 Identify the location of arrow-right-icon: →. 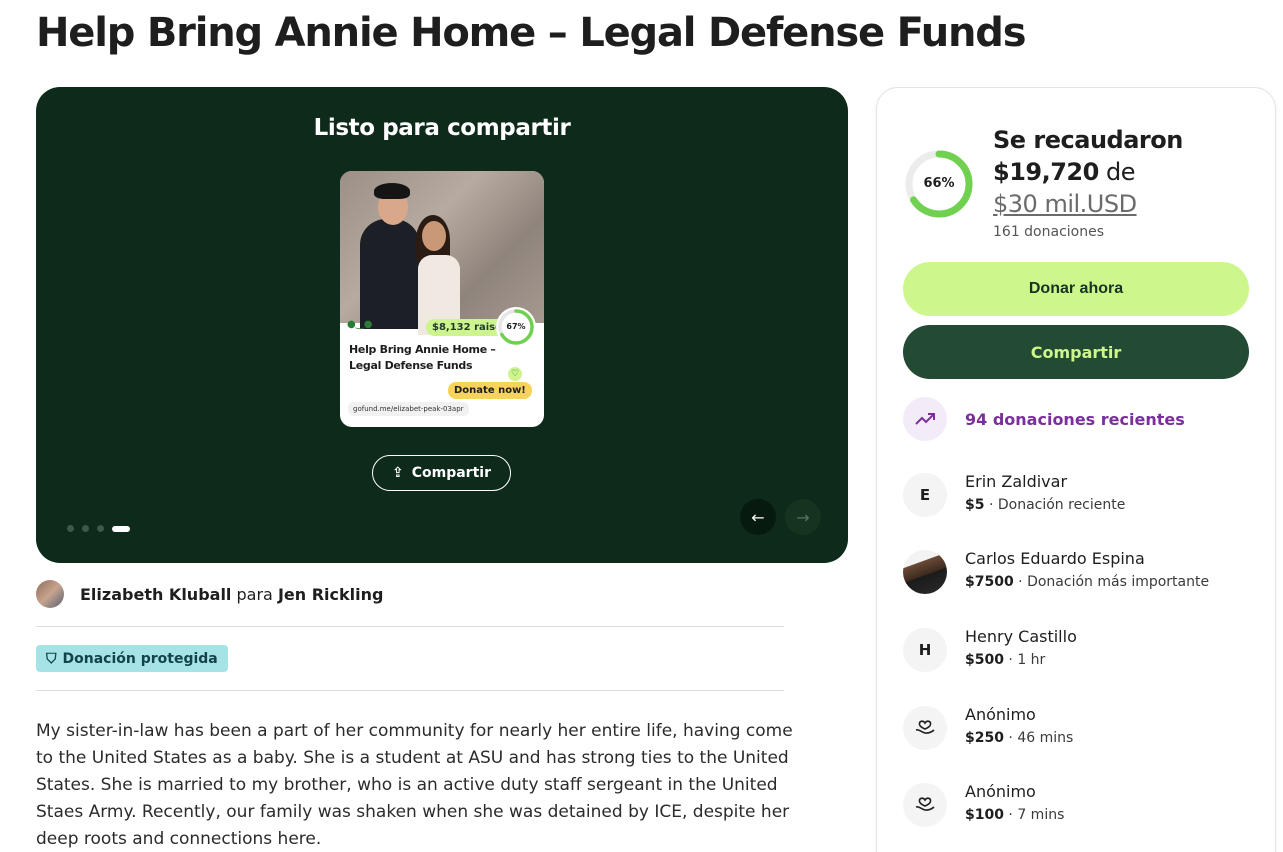
(803, 517).